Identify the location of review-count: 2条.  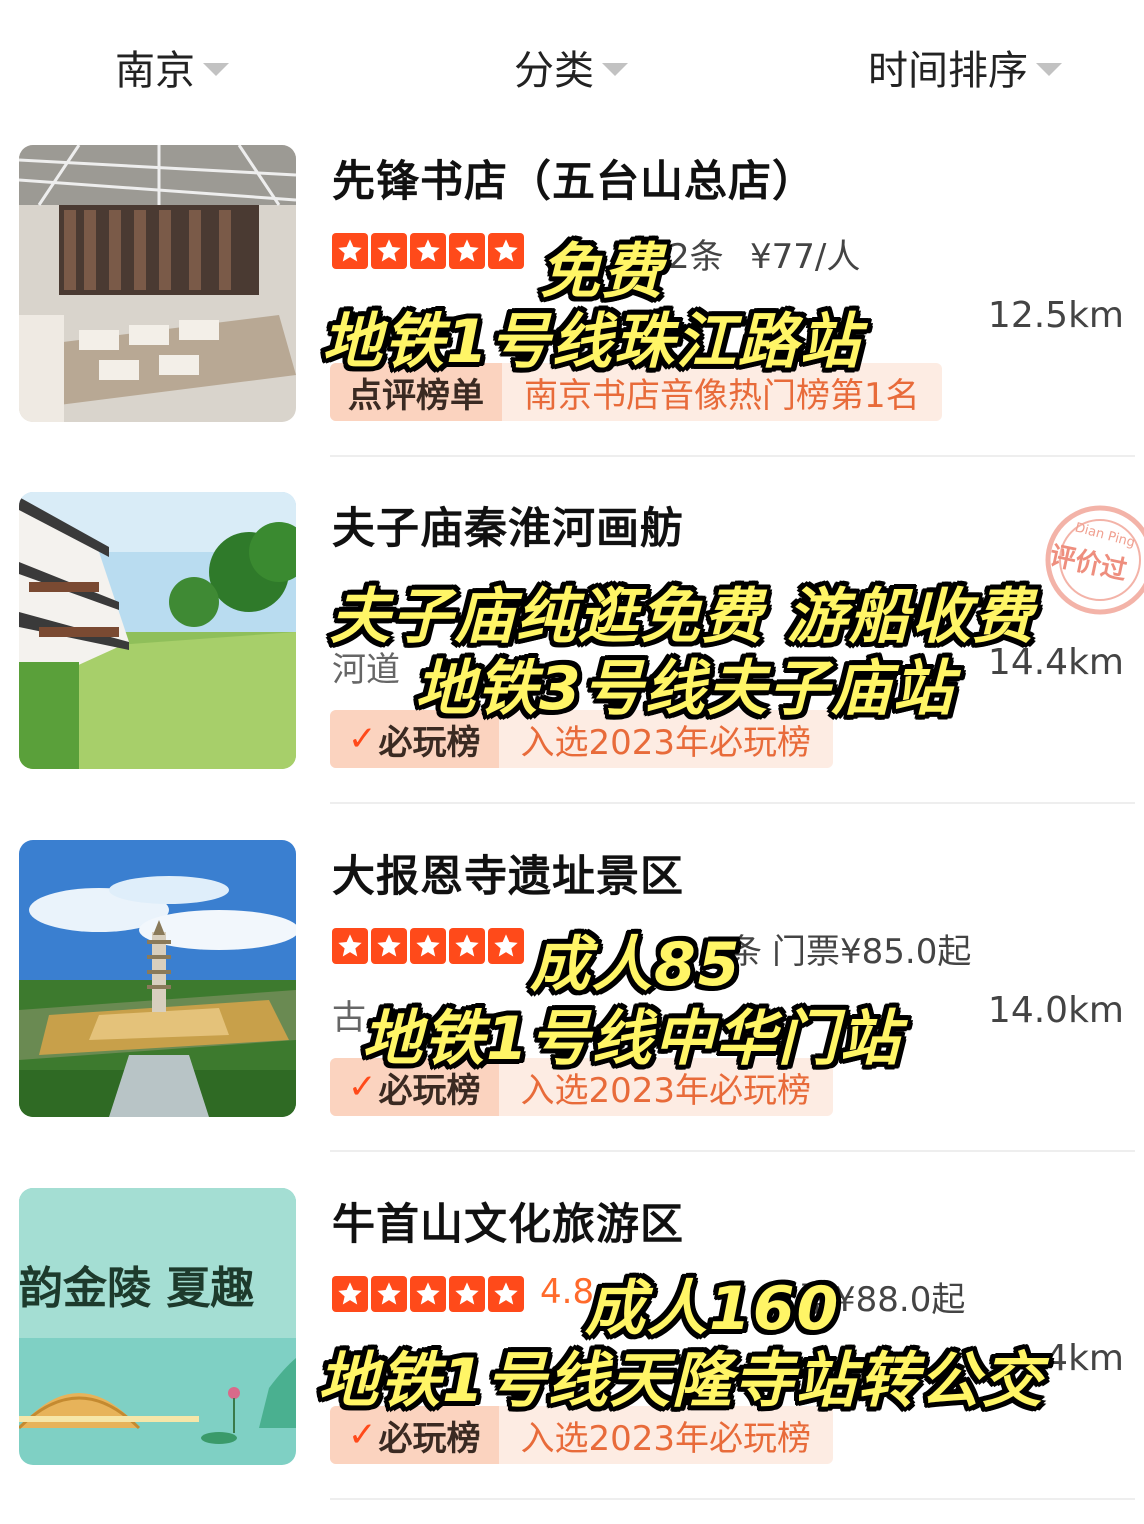
(696, 257).